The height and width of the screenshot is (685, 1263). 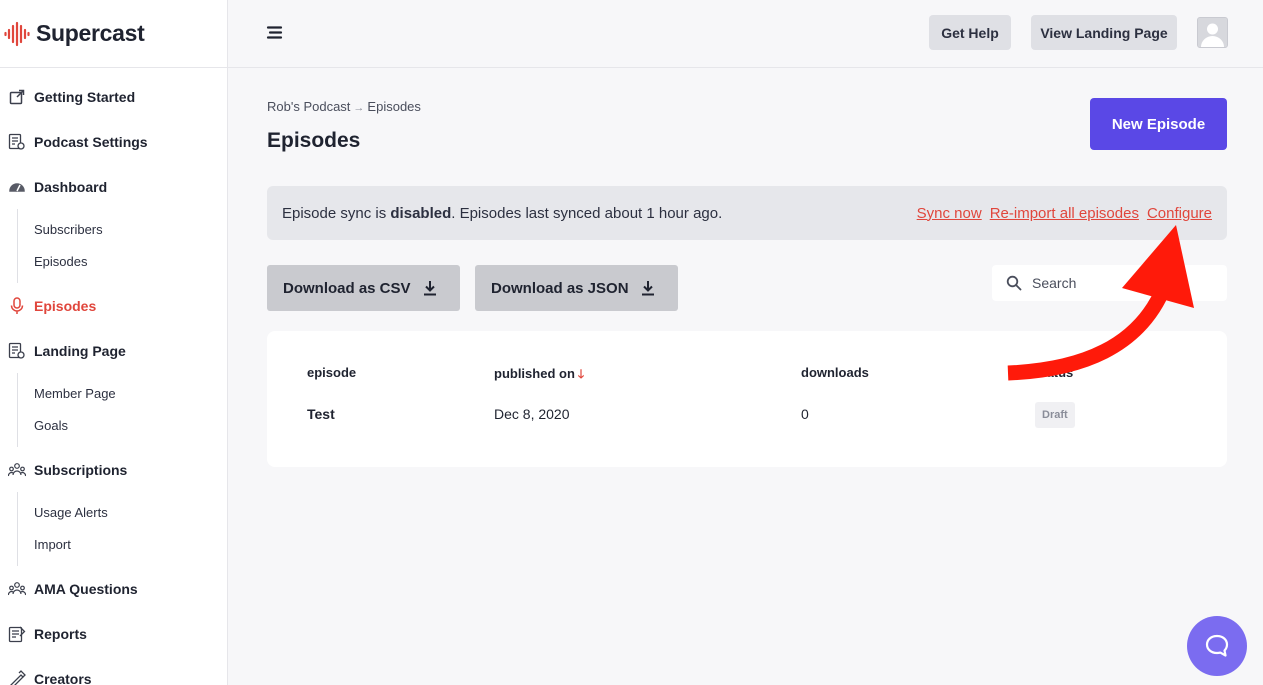 I want to click on sidebar-subitem-usage-alerts: Usage Alerts, so click(x=122, y=512).